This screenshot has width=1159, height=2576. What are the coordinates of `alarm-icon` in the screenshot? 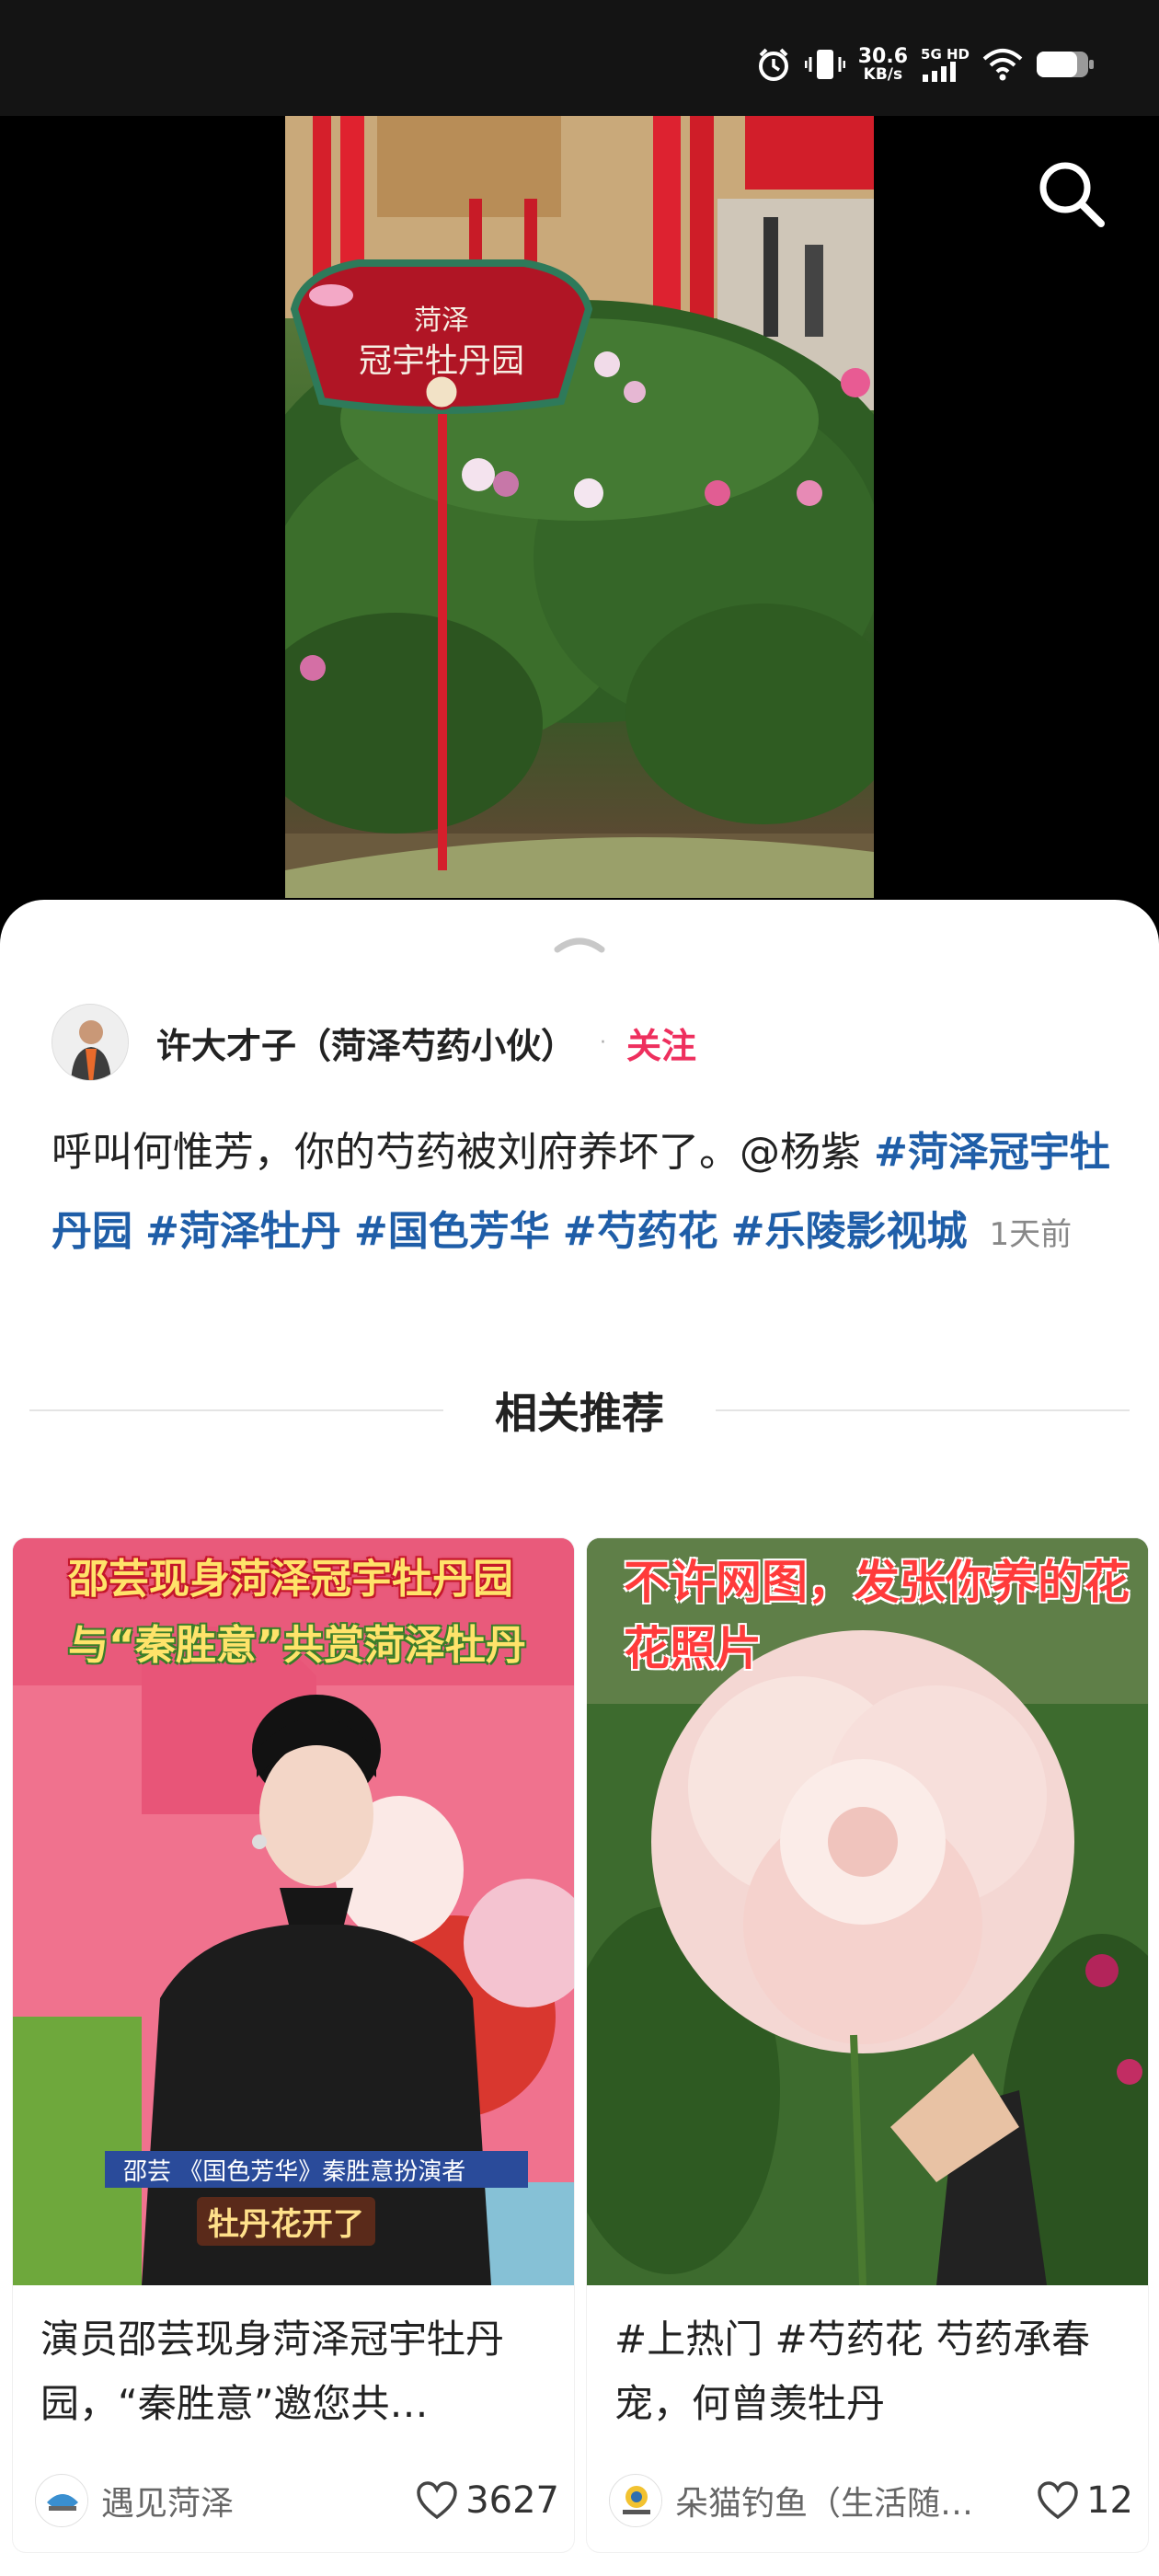 It's located at (773, 64).